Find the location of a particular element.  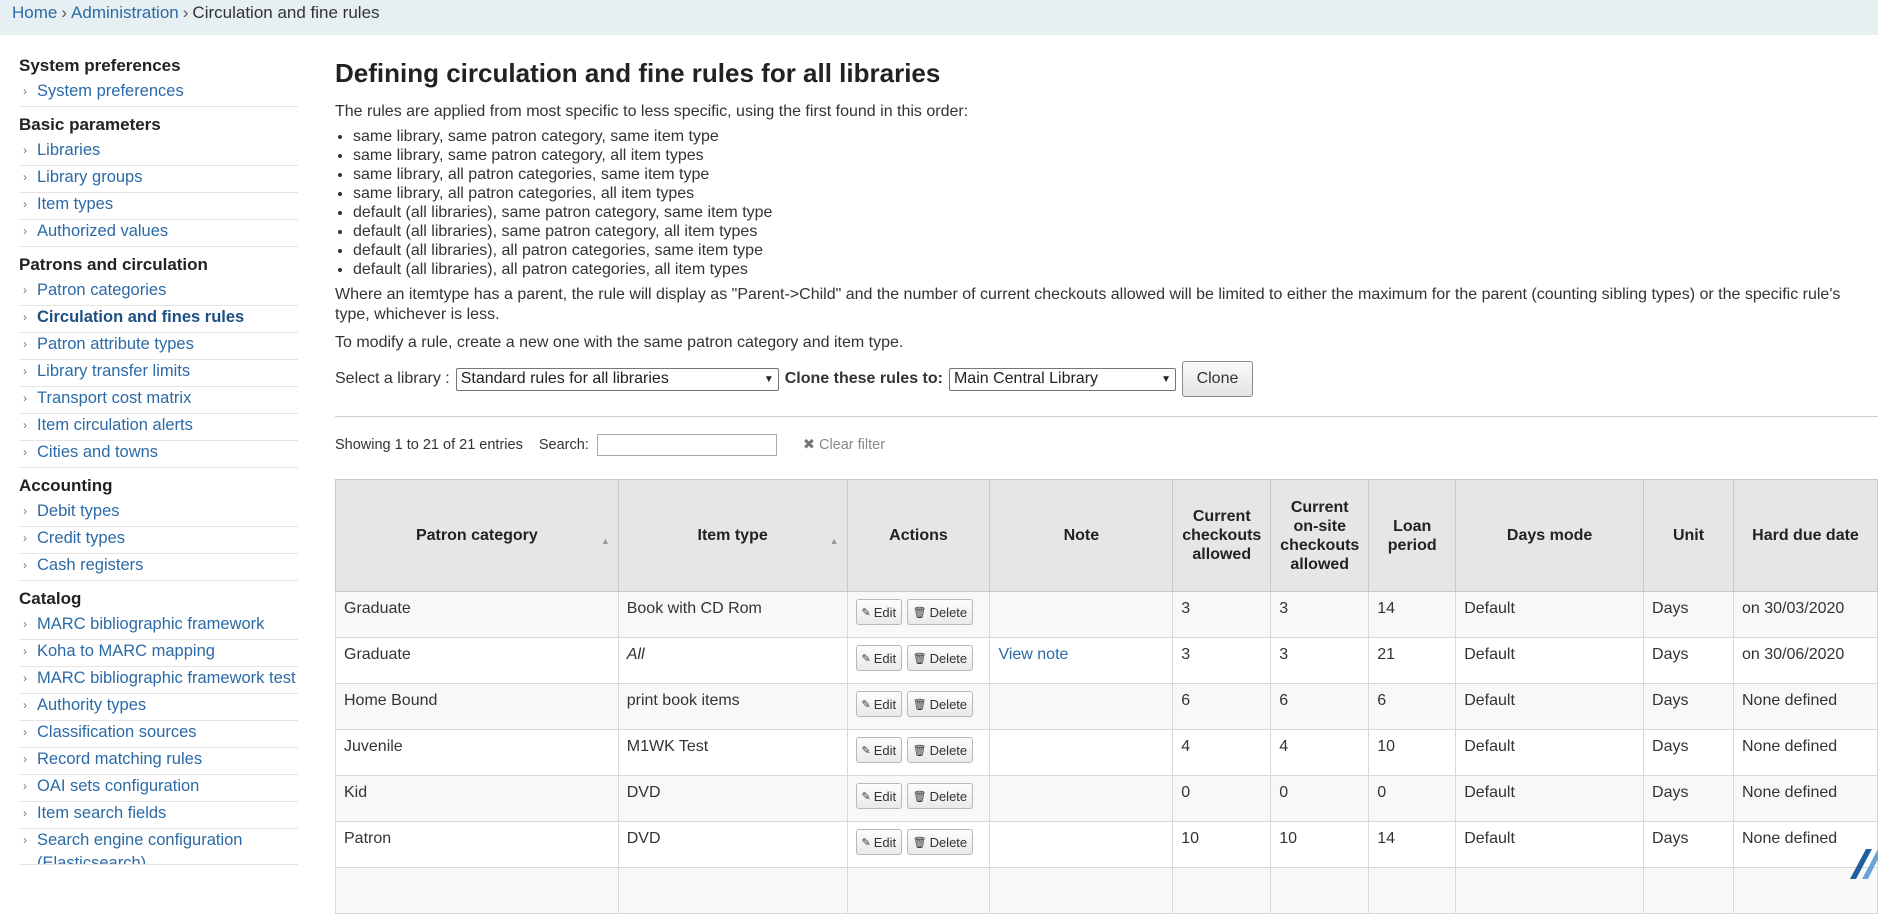

cell-onsite-checkouts: 4 is located at coordinates (1320, 752).